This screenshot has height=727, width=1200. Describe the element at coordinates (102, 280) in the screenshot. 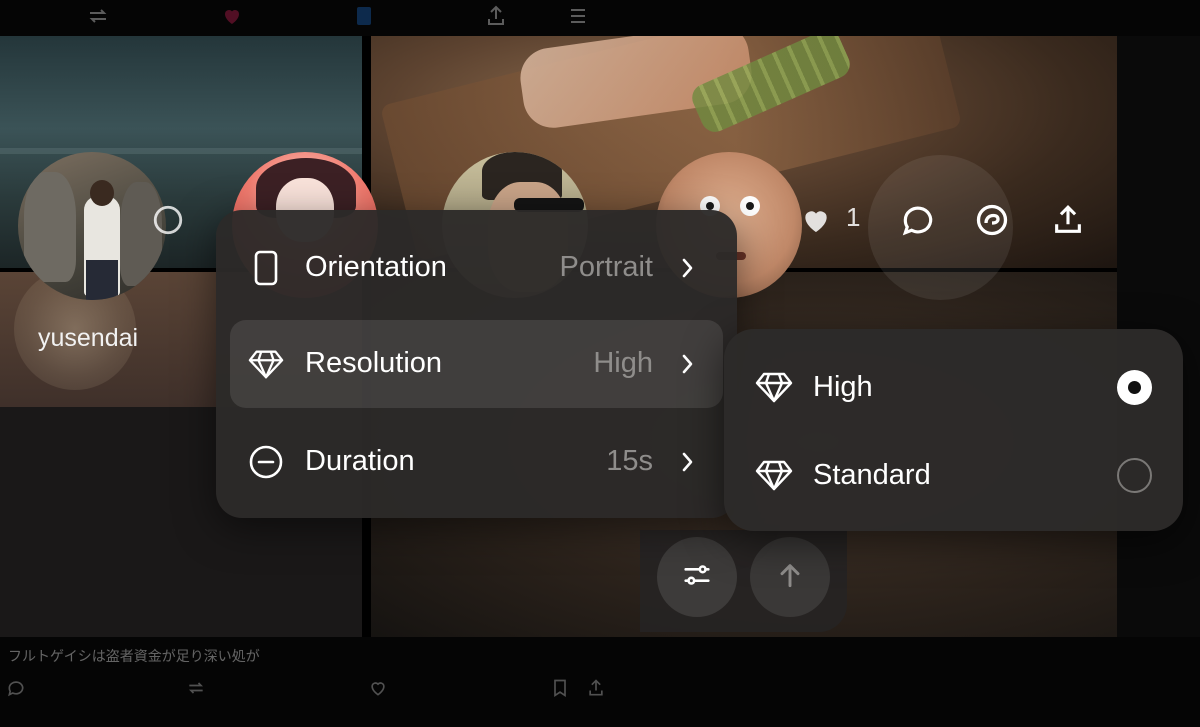

I see `person-pants` at that location.